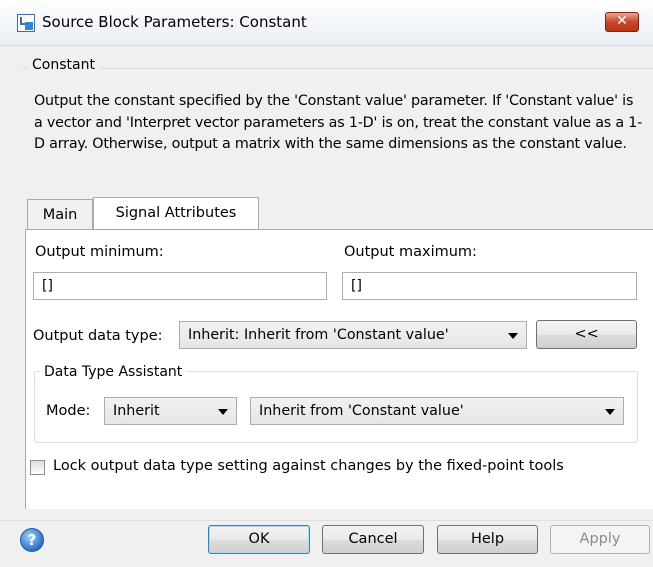 This screenshot has width=653, height=567. I want to click on tab-main: Main, so click(60, 214).